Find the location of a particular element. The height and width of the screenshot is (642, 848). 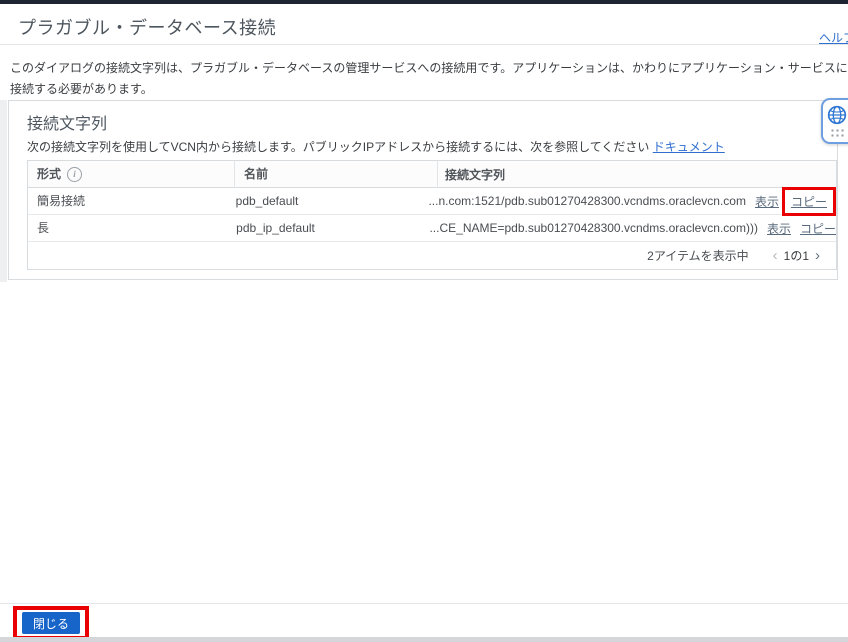

column-header-name: 名前 is located at coordinates (336, 174).